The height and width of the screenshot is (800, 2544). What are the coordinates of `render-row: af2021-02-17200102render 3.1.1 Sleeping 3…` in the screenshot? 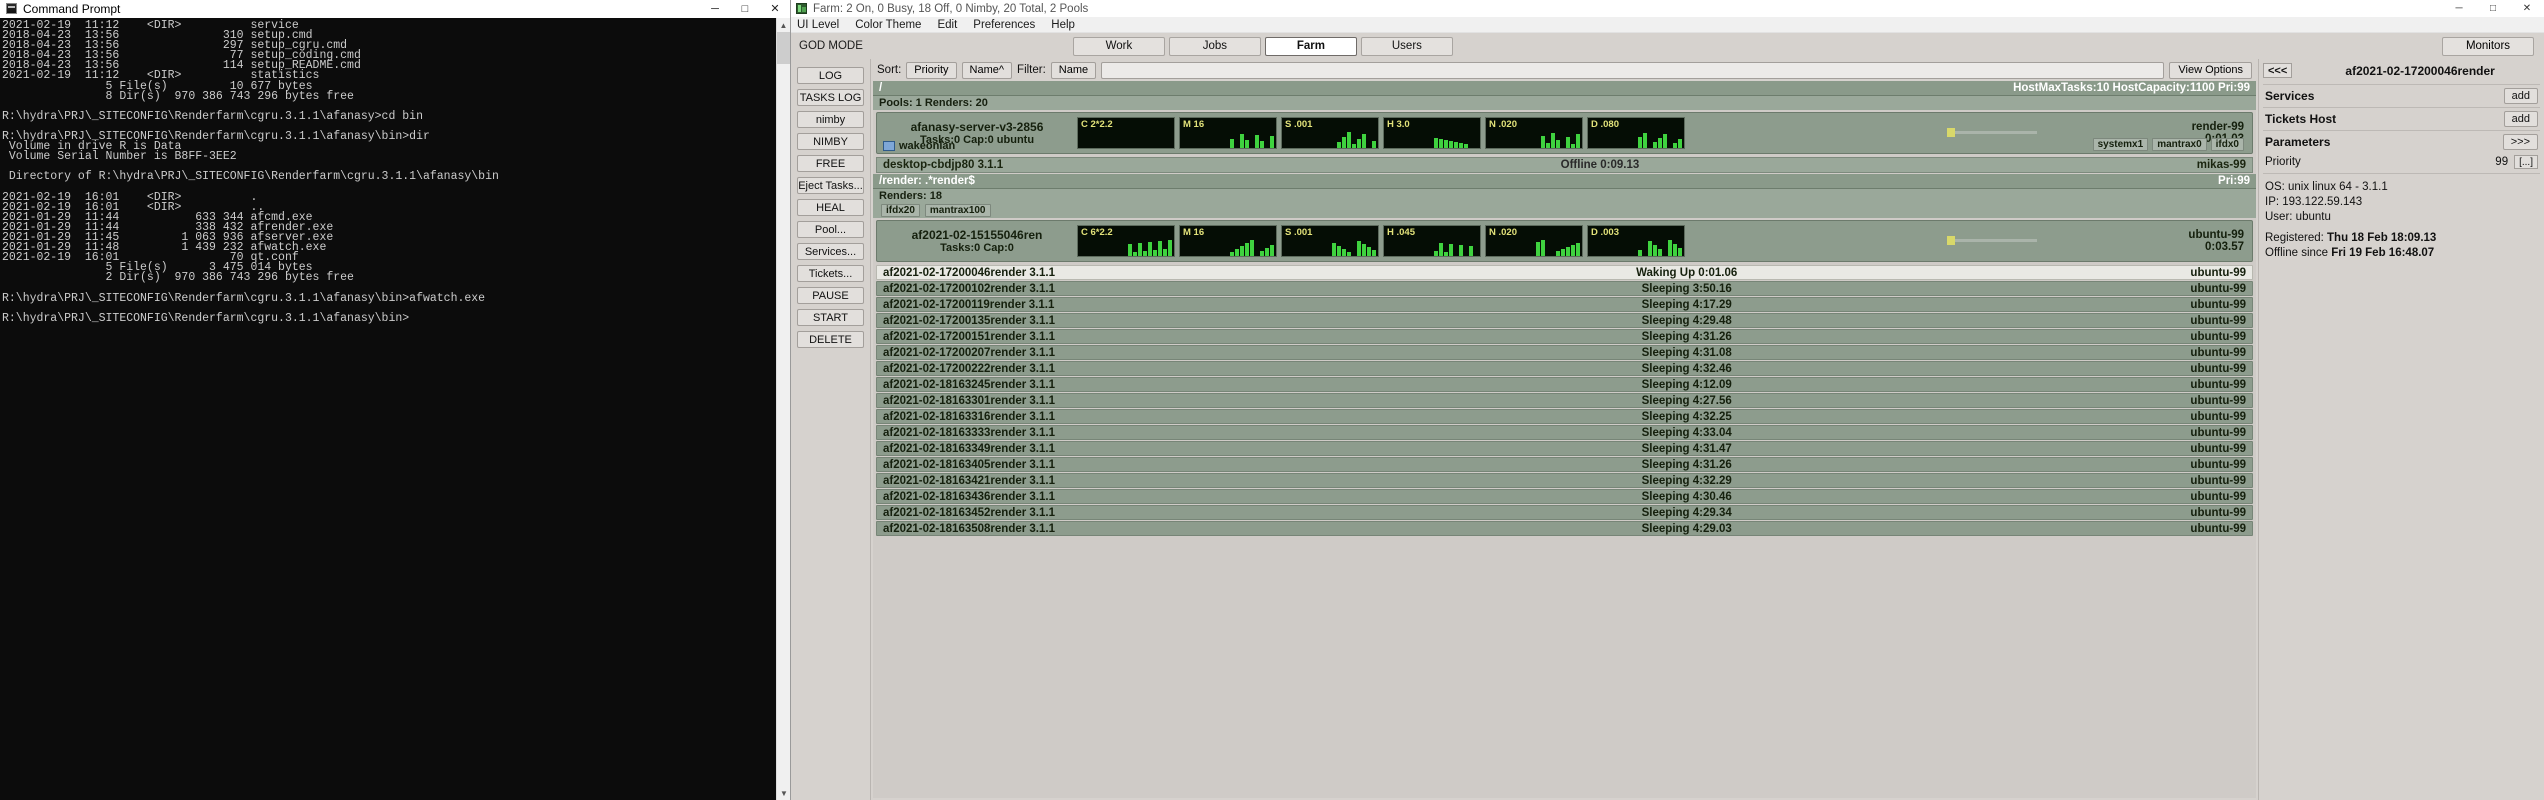 It's located at (1564, 288).